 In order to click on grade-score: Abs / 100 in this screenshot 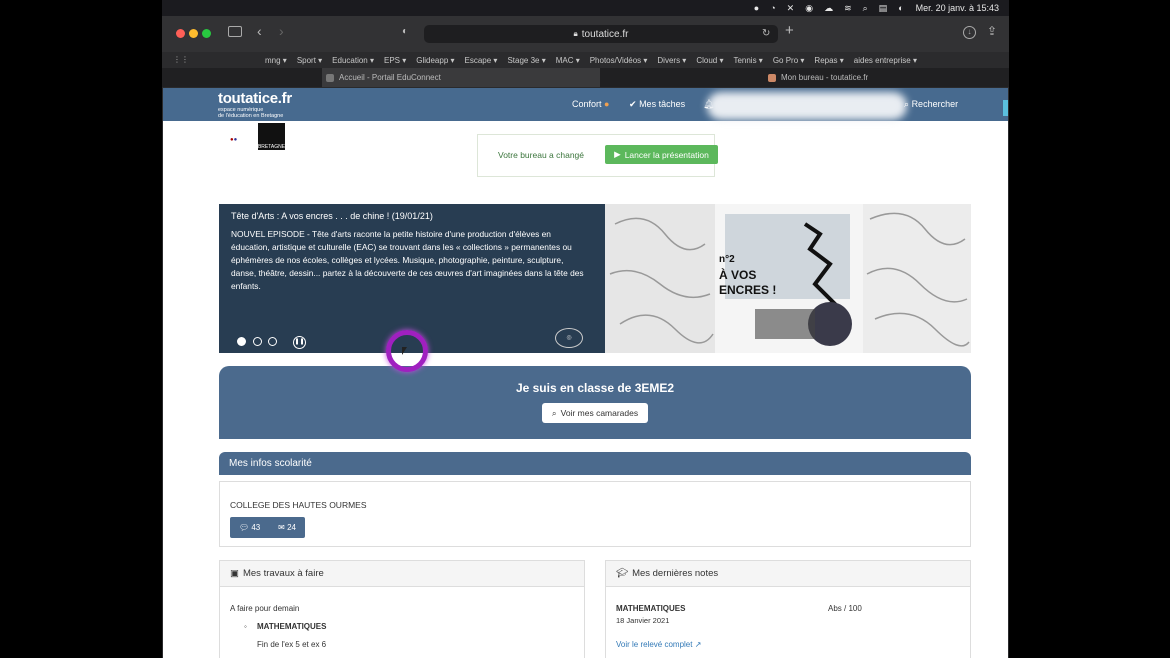, I will do `click(845, 608)`.